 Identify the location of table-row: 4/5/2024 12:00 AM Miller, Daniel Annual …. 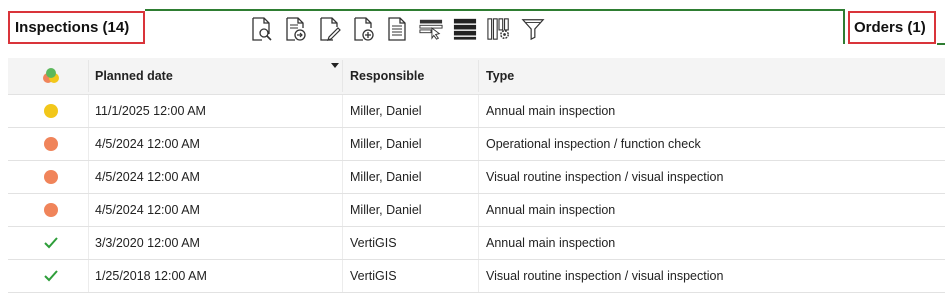
(476, 210).